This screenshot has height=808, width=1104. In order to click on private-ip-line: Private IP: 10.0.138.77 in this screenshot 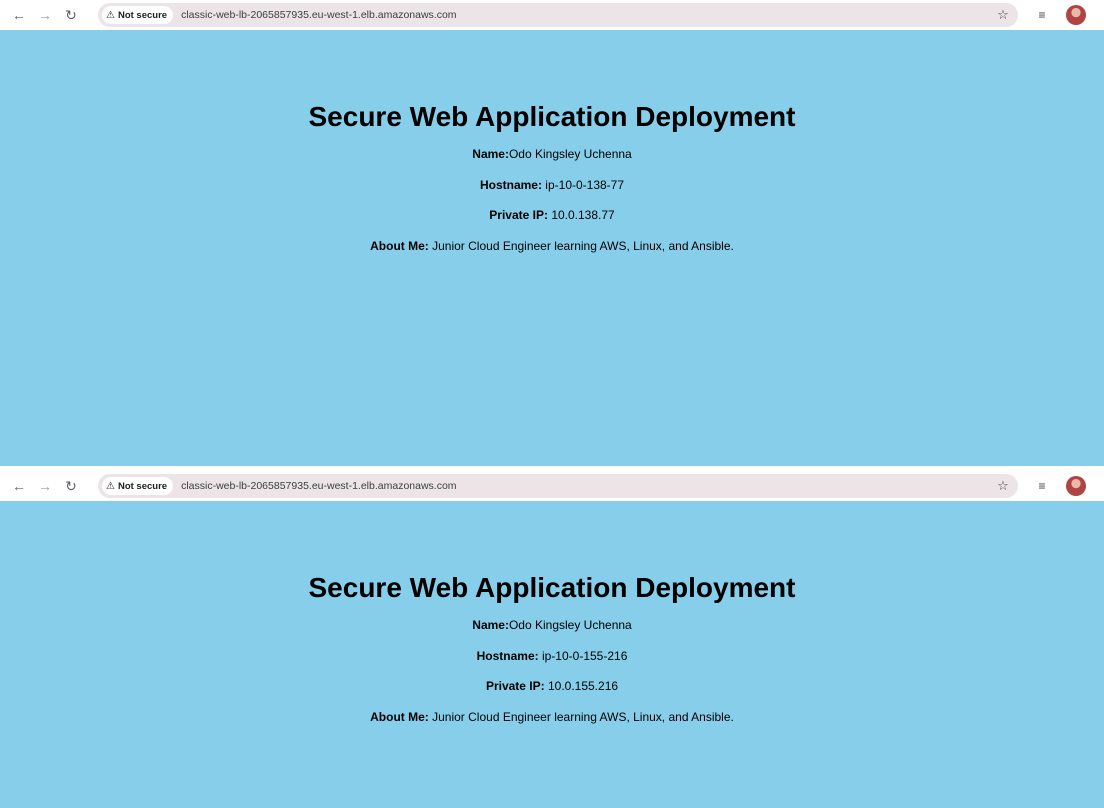, I will do `click(552, 215)`.